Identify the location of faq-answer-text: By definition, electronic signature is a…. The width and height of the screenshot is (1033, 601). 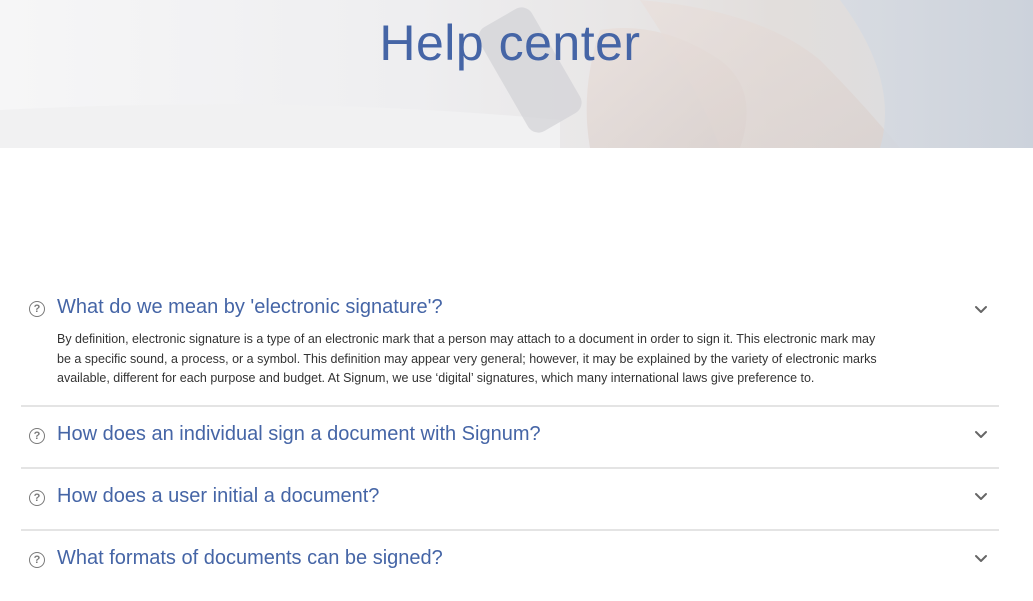
(467, 358).